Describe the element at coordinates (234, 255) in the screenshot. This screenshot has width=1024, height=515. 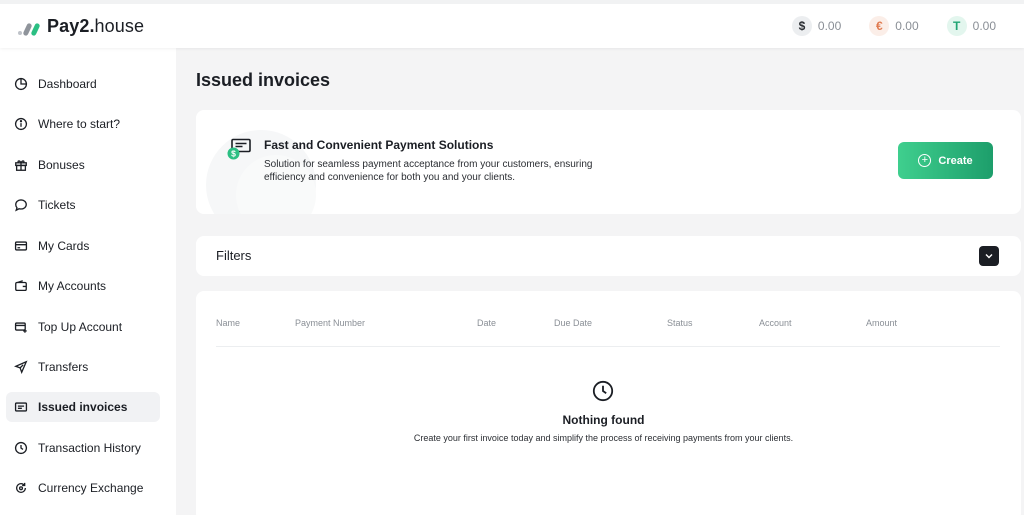
I see `filters-label: Filters` at that location.